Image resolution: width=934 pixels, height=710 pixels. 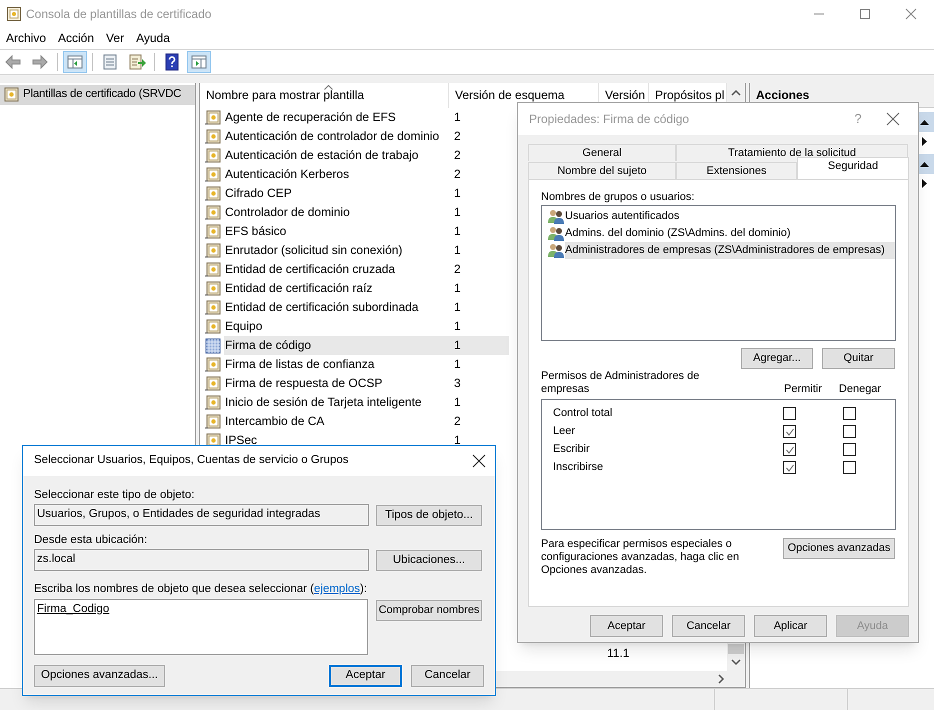 I want to click on permissions-label: Permisos de Administradores de empresas, so click(x=620, y=383).